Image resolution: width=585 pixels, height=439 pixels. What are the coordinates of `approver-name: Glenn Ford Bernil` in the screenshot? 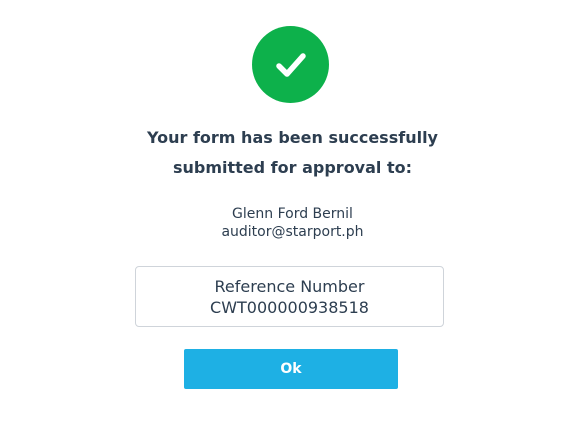 It's located at (292, 214).